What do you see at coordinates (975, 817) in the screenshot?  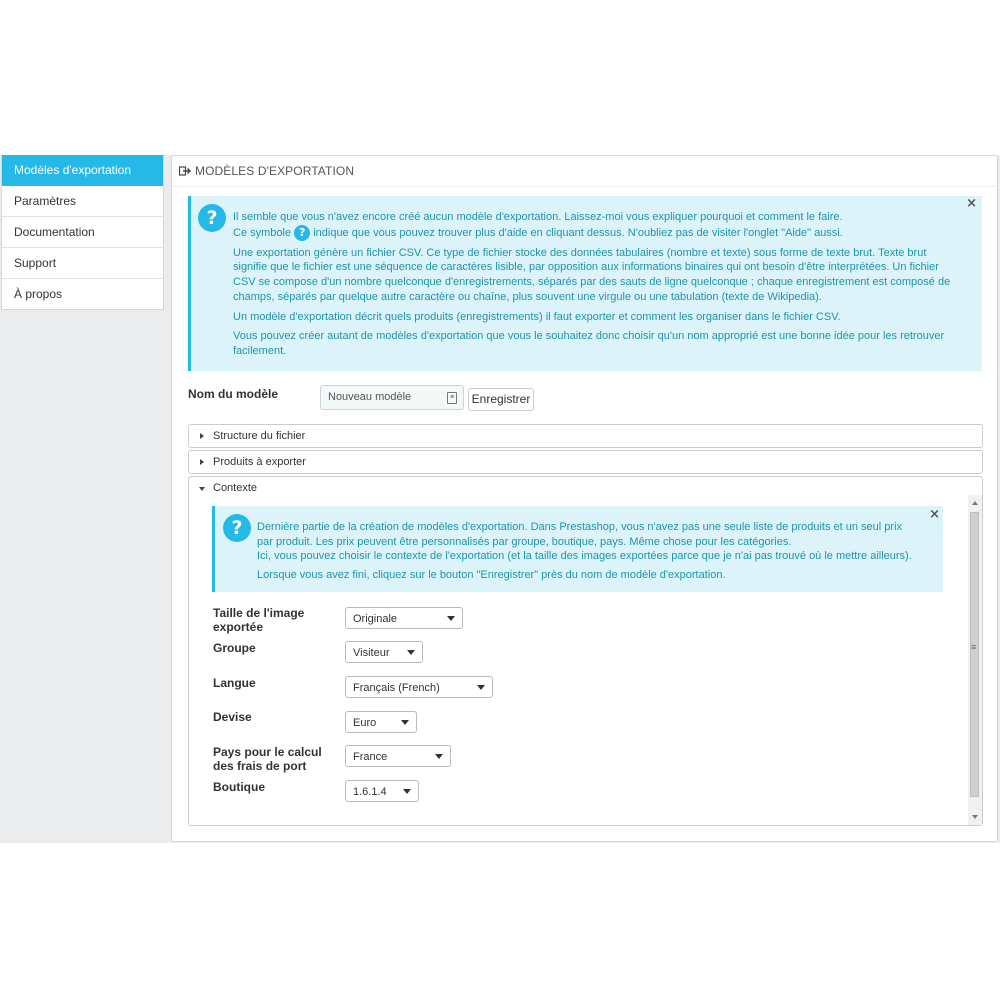 I see `scroll-down-icon` at bounding box center [975, 817].